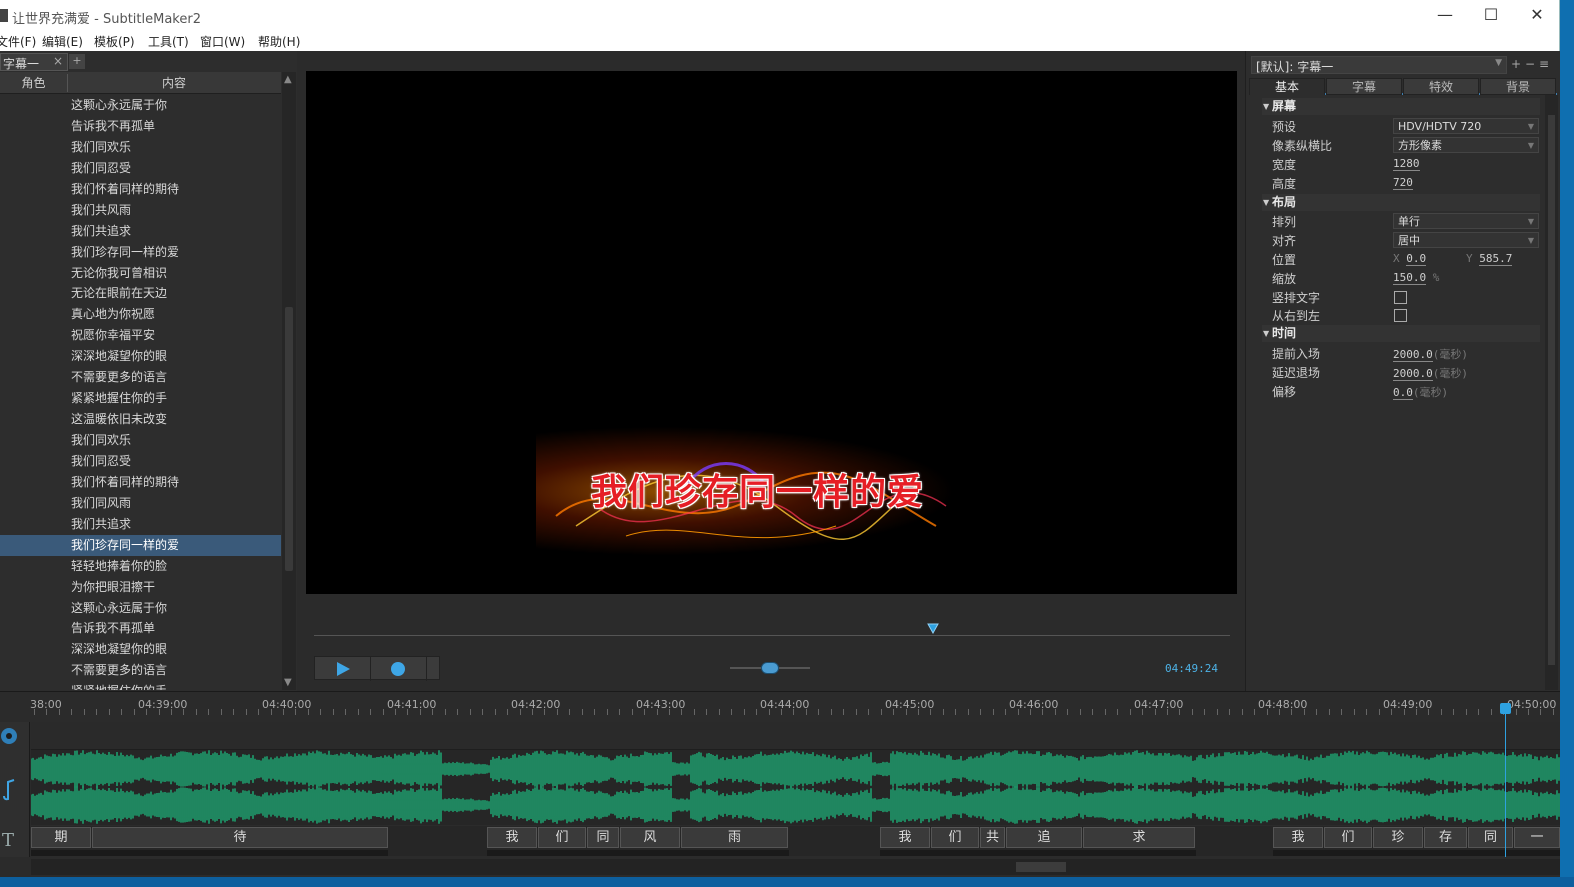  What do you see at coordinates (62, 41) in the screenshot?
I see `menu-edit: 编辑(E)` at bounding box center [62, 41].